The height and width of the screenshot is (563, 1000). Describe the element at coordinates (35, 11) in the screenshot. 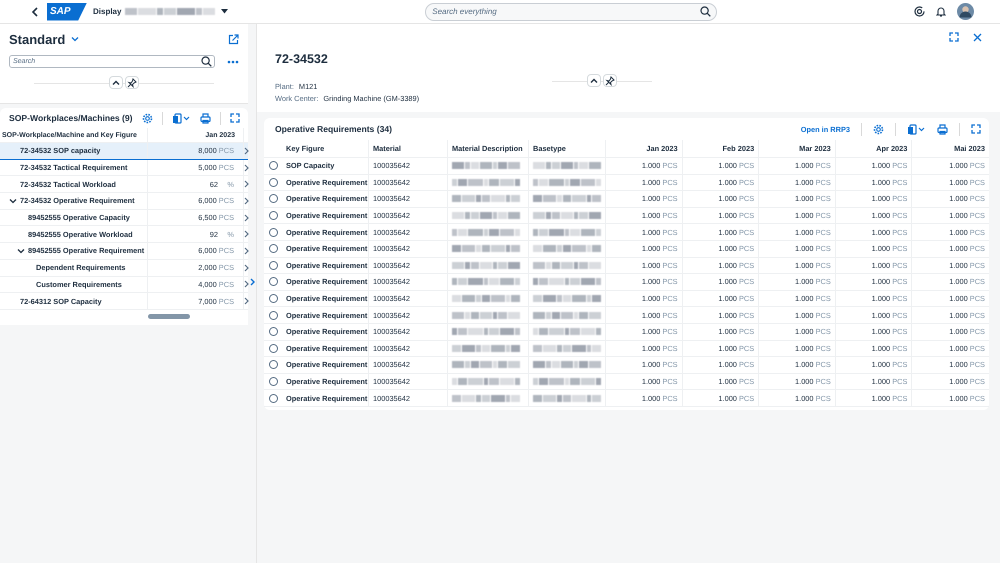

I see `back-icon` at that location.